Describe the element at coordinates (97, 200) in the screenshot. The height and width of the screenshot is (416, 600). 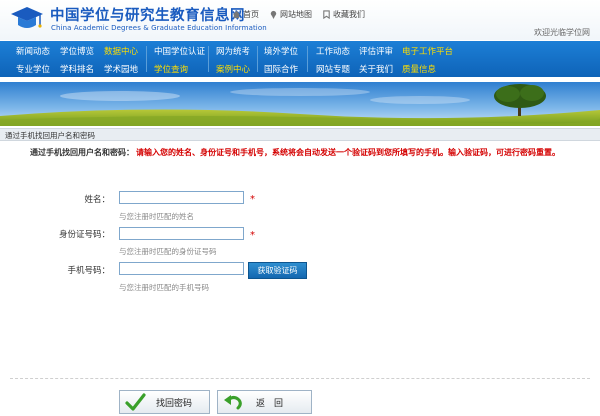
I see `name-label: 姓名：` at that location.